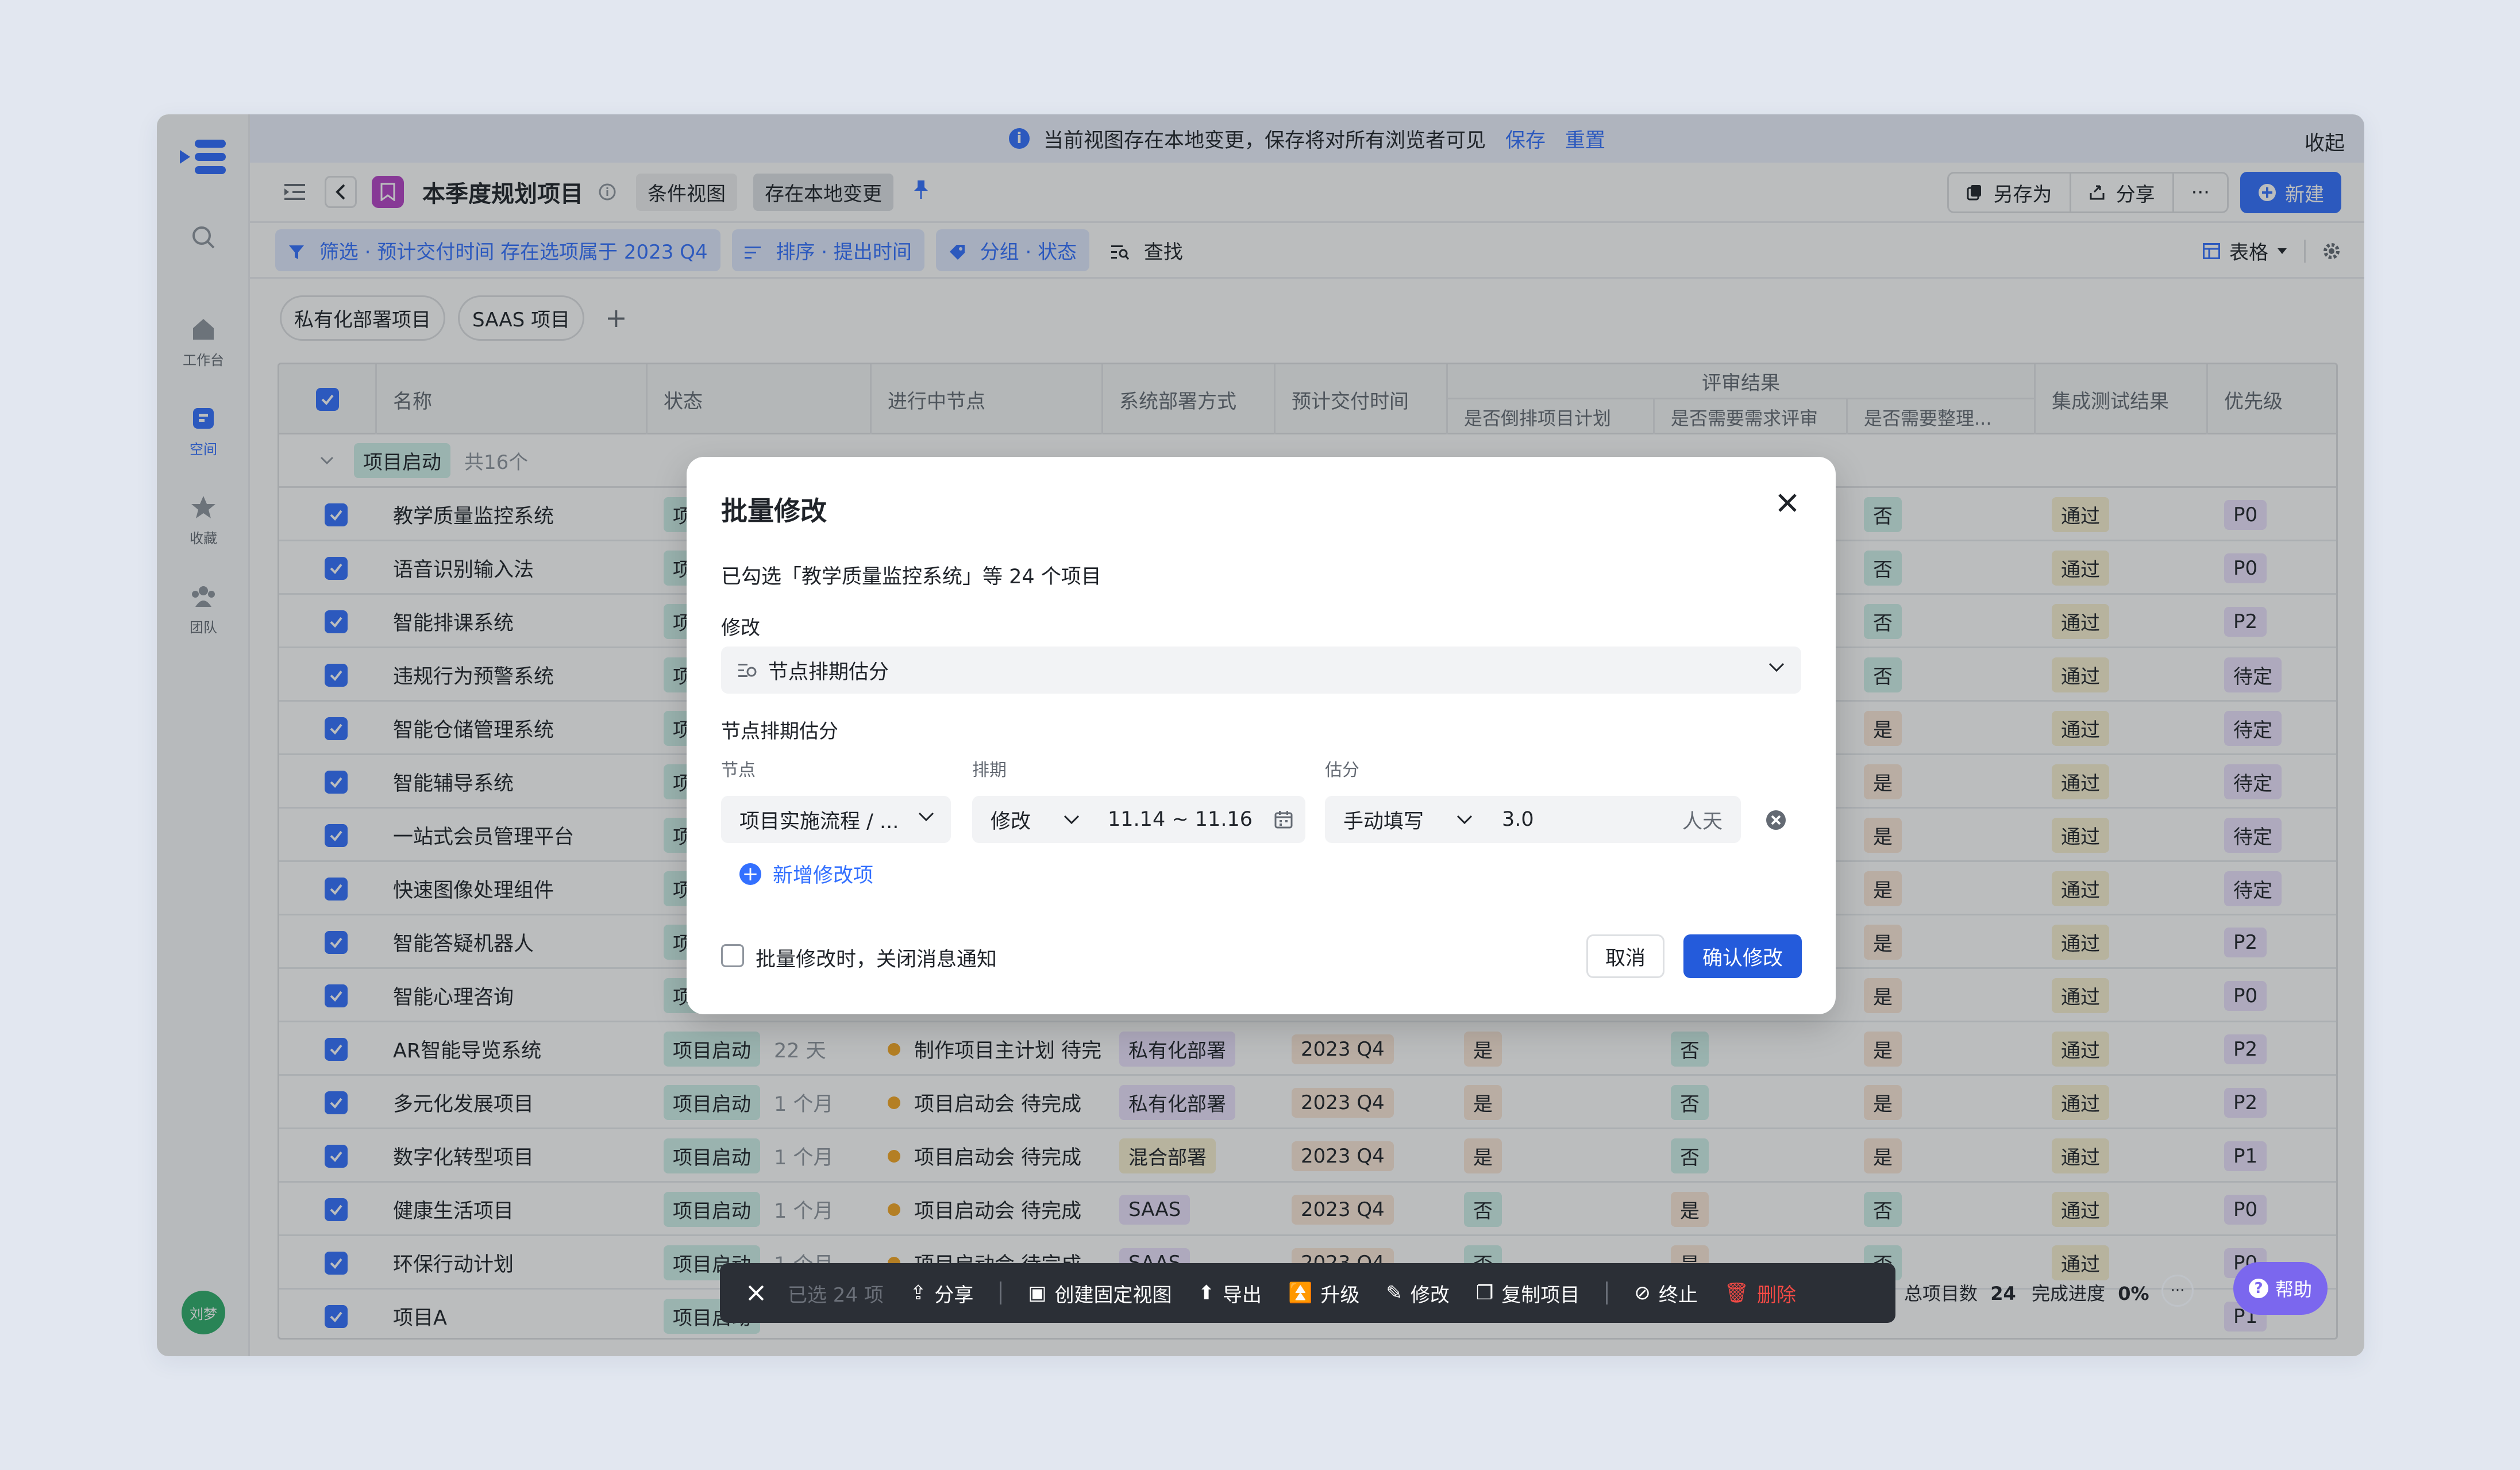 The height and width of the screenshot is (1470, 2520). Describe the element at coordinates (1383, 819) in the screenshot. I see `estimate-mode-select: 手动填写` at that location.